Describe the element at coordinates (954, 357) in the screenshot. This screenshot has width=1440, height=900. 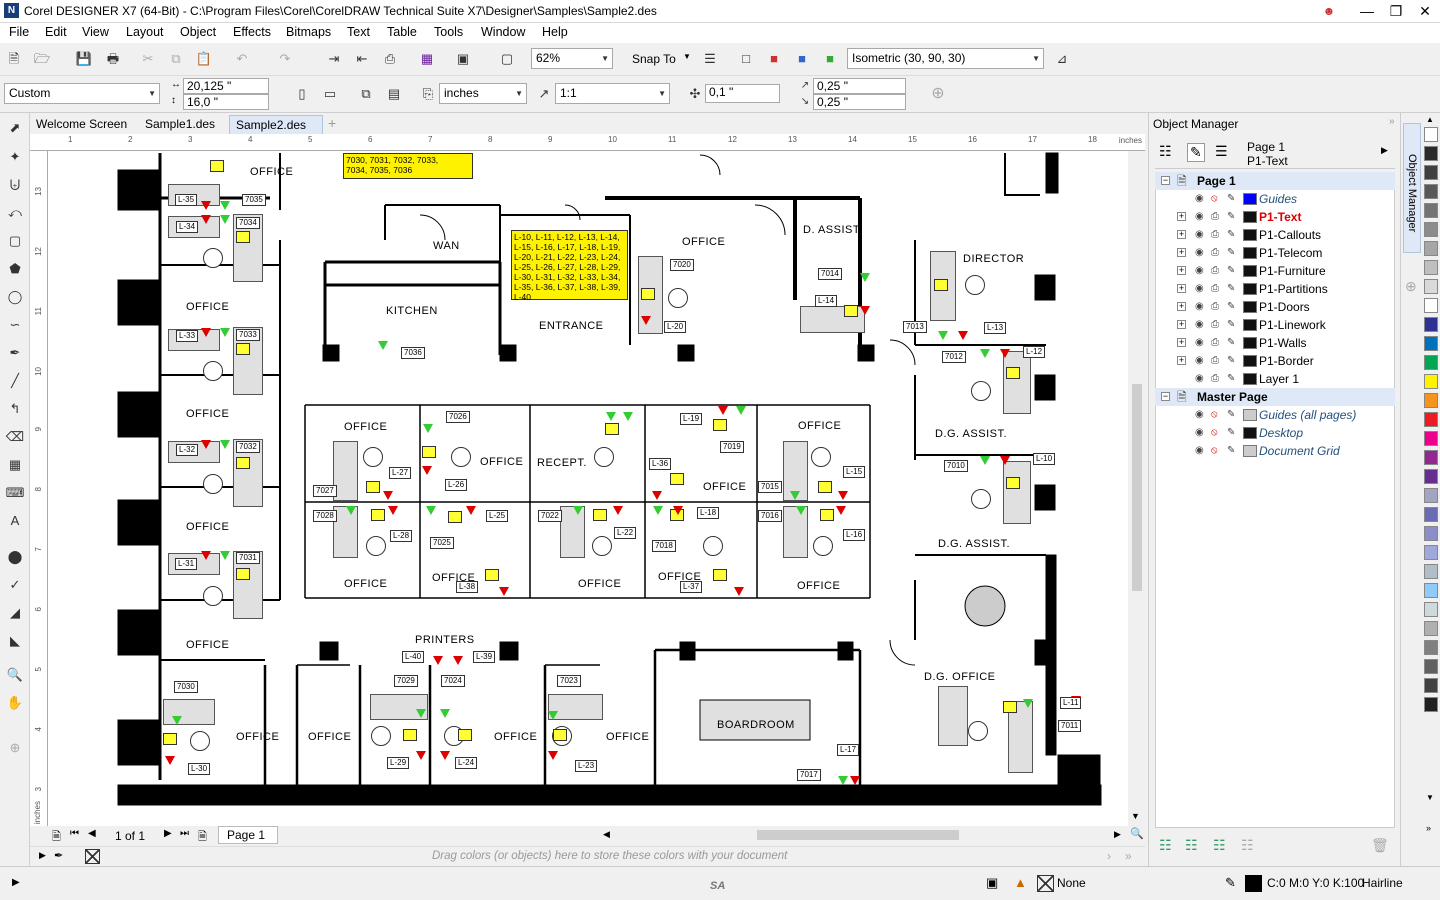
I see `callout-tag: 7012` at that location.